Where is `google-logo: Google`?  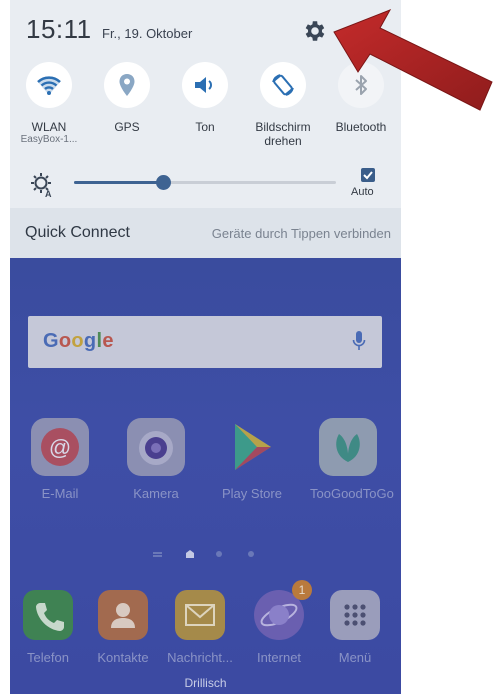 google-logo: Google is located at coordinates (78, 341).